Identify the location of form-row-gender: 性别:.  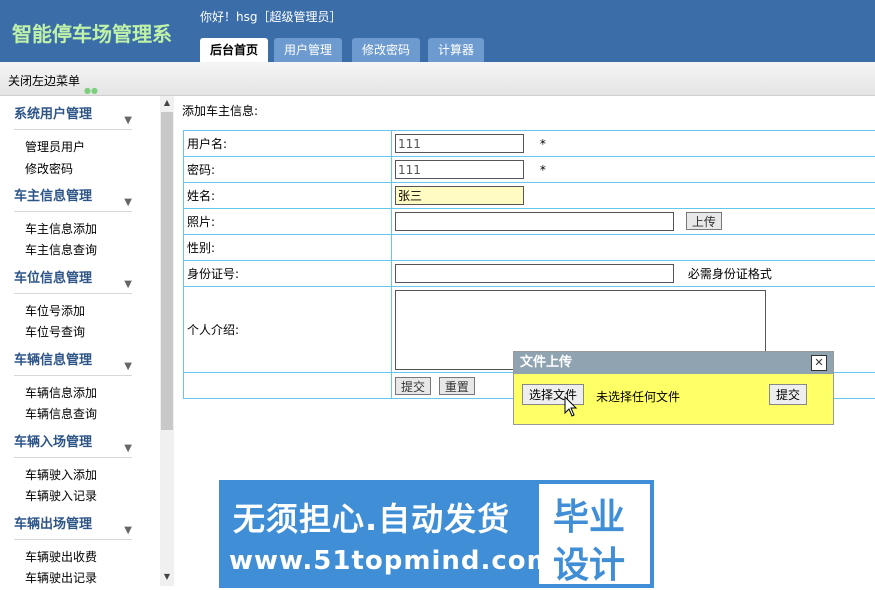
(529, 247).